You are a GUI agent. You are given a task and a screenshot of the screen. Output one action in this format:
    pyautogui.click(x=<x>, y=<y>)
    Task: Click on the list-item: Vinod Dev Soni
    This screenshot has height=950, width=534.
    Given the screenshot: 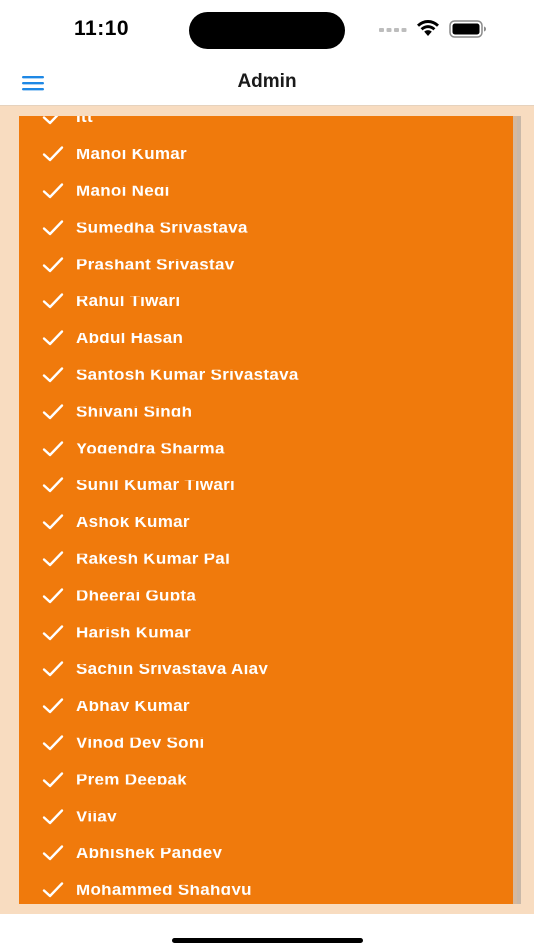 What is the action you would take?
    pyautogui.click(x=268, y=743)
    